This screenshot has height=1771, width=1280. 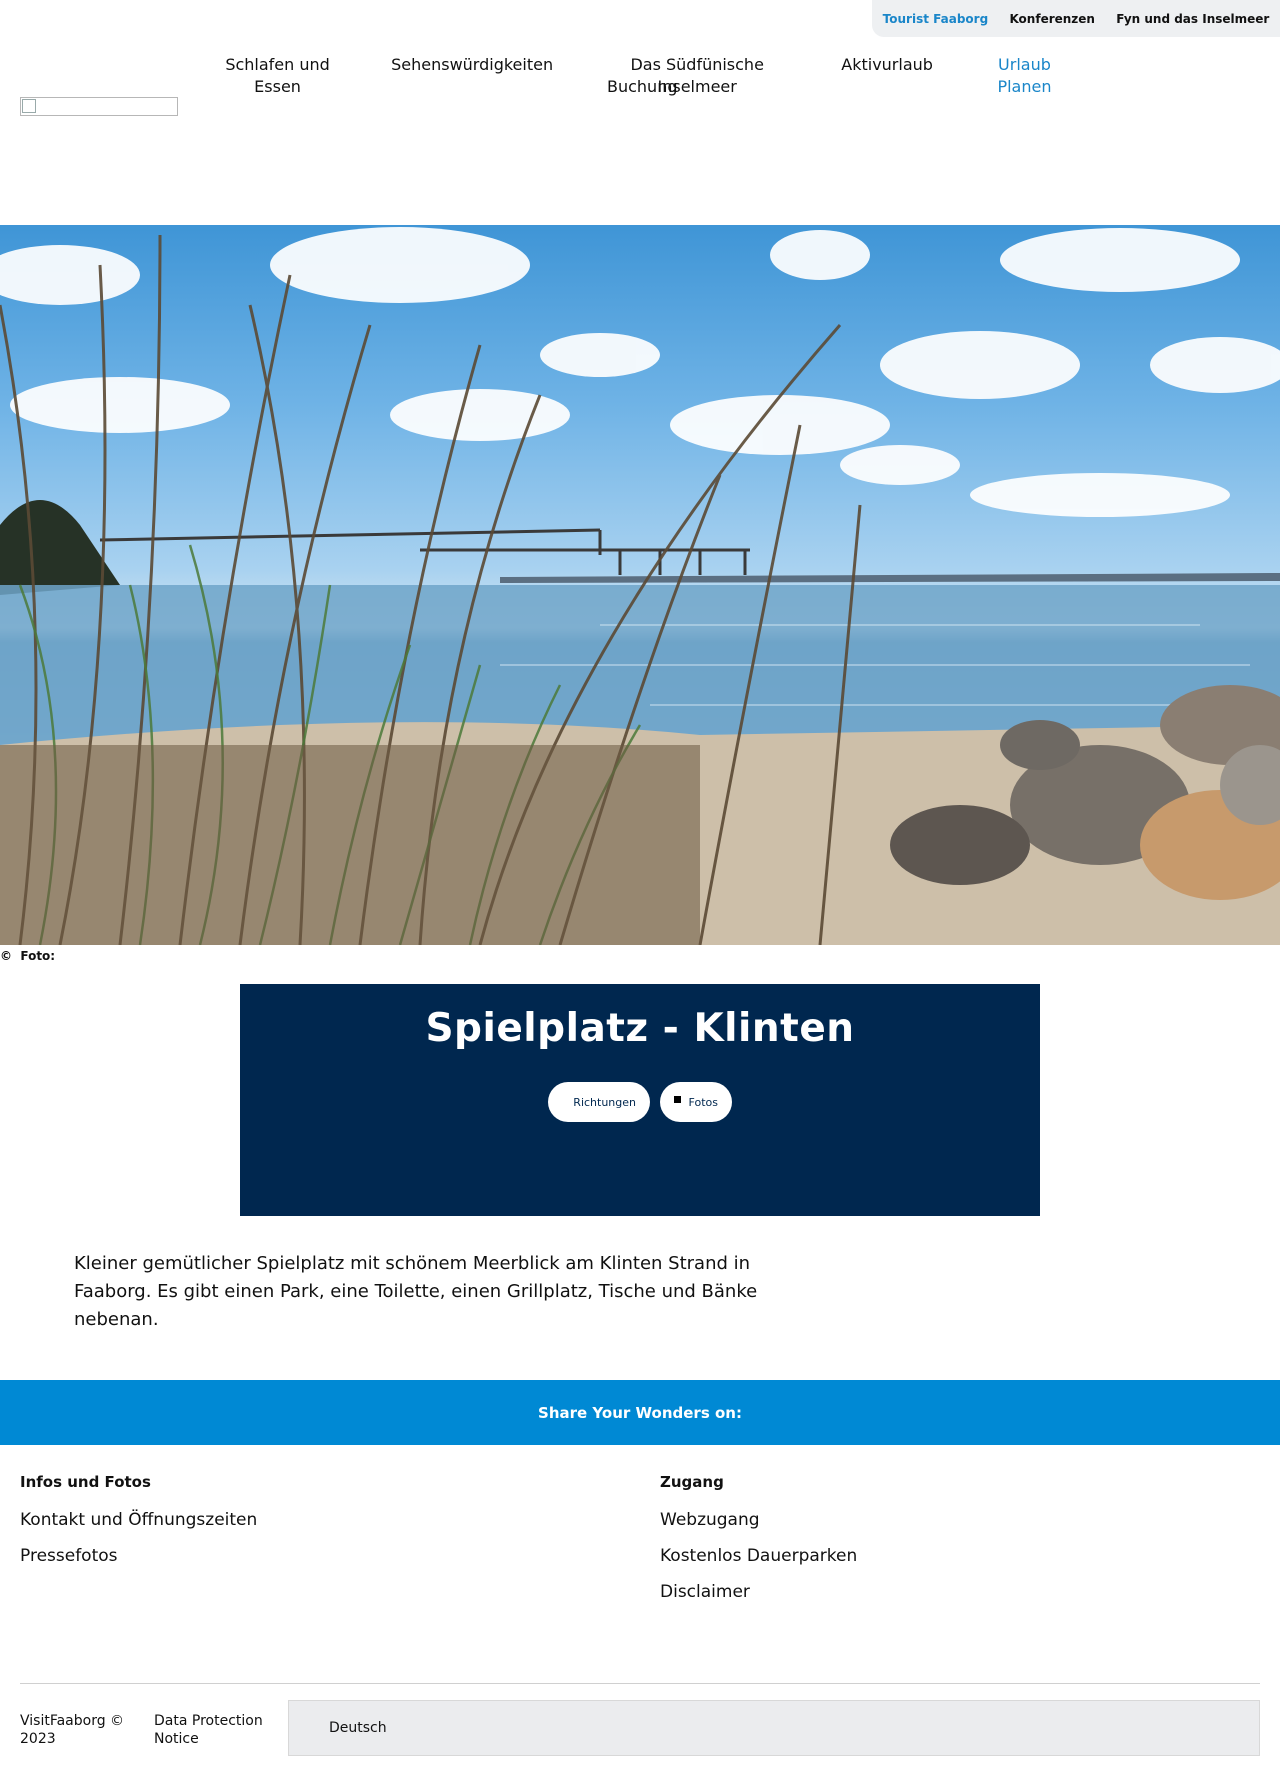 What do you see at coordinates (358, 1728) in the screenshot?
I see `language-label: Deutsch` at bounding box center [358, 1728].